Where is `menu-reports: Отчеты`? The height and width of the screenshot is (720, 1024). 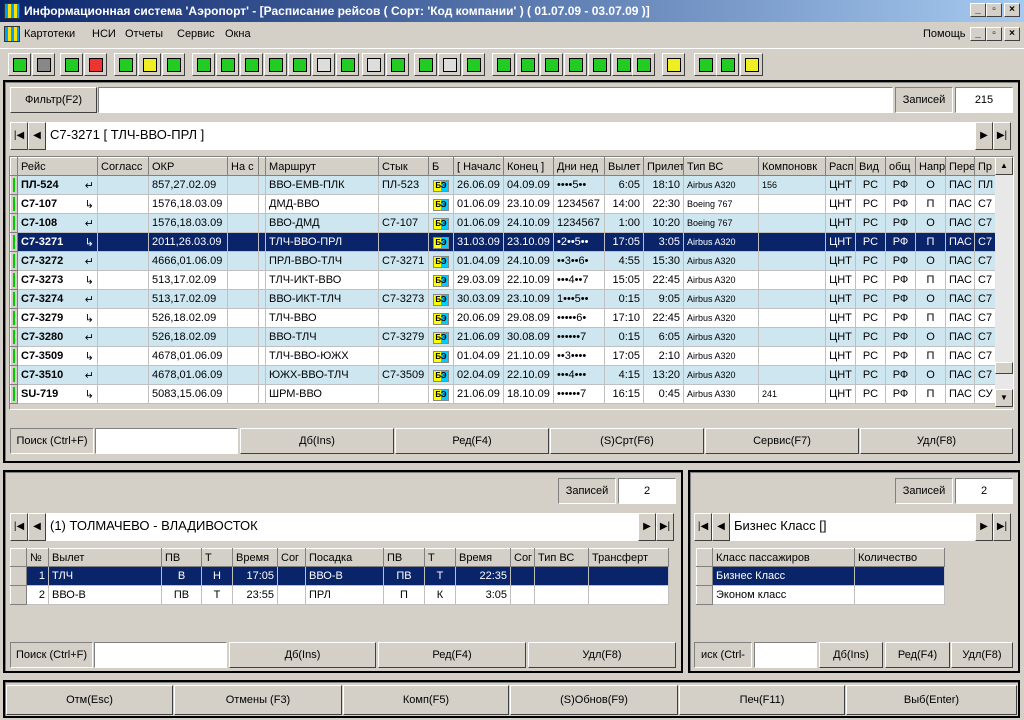 menu-reports: Отчеты is located at coordinates (144, 34).